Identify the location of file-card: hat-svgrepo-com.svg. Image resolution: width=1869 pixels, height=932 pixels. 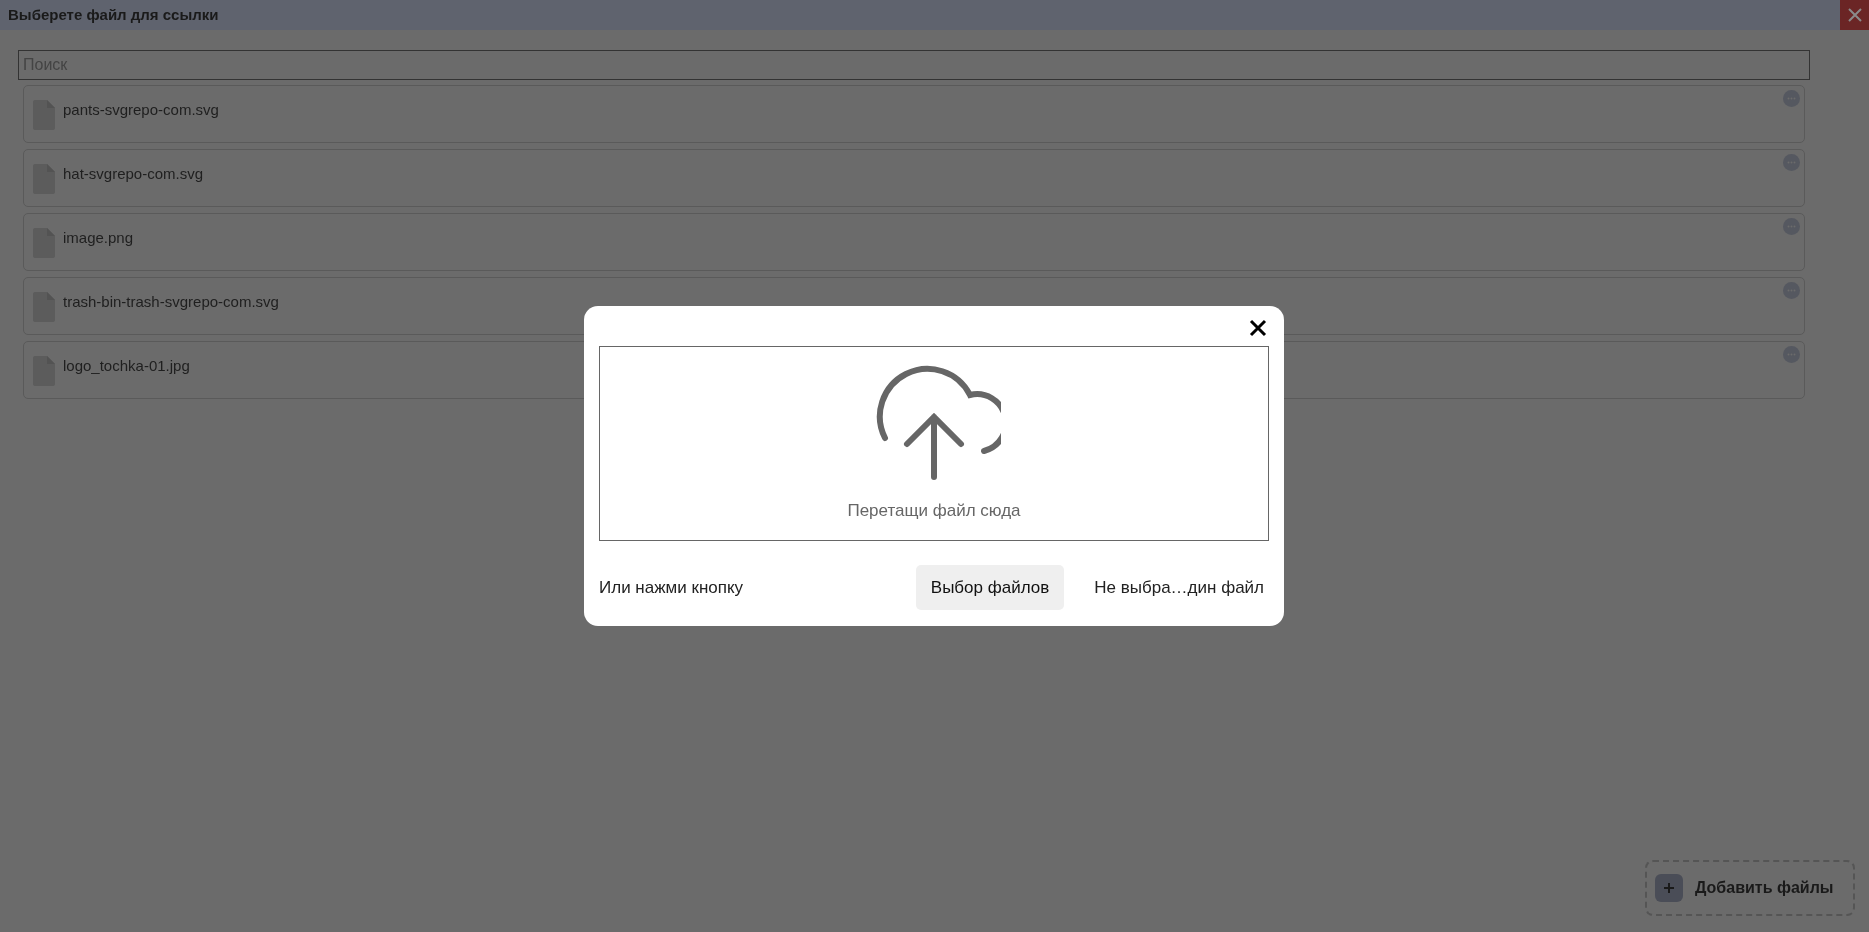
(914, 178).